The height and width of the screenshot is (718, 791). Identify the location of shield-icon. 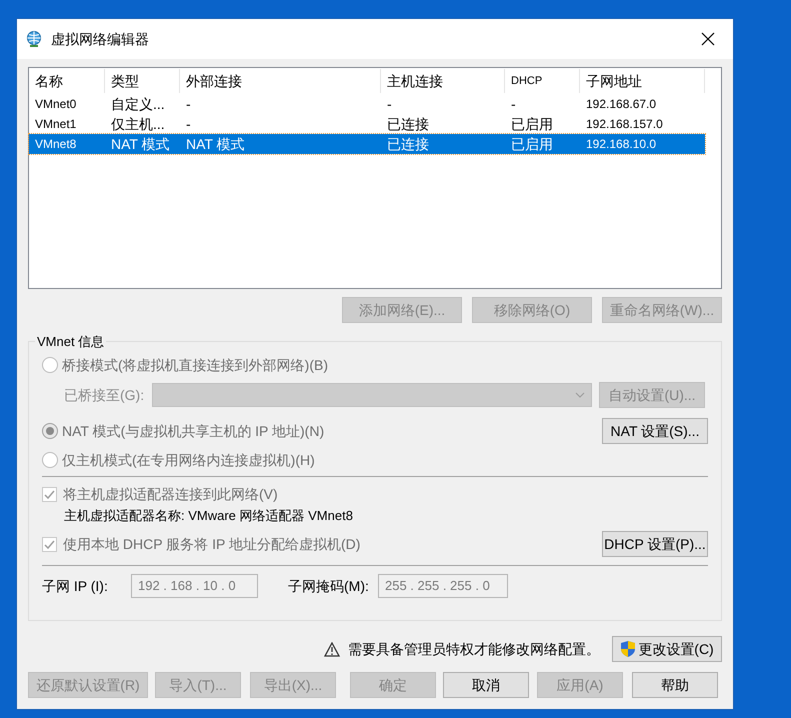
(628, 649).